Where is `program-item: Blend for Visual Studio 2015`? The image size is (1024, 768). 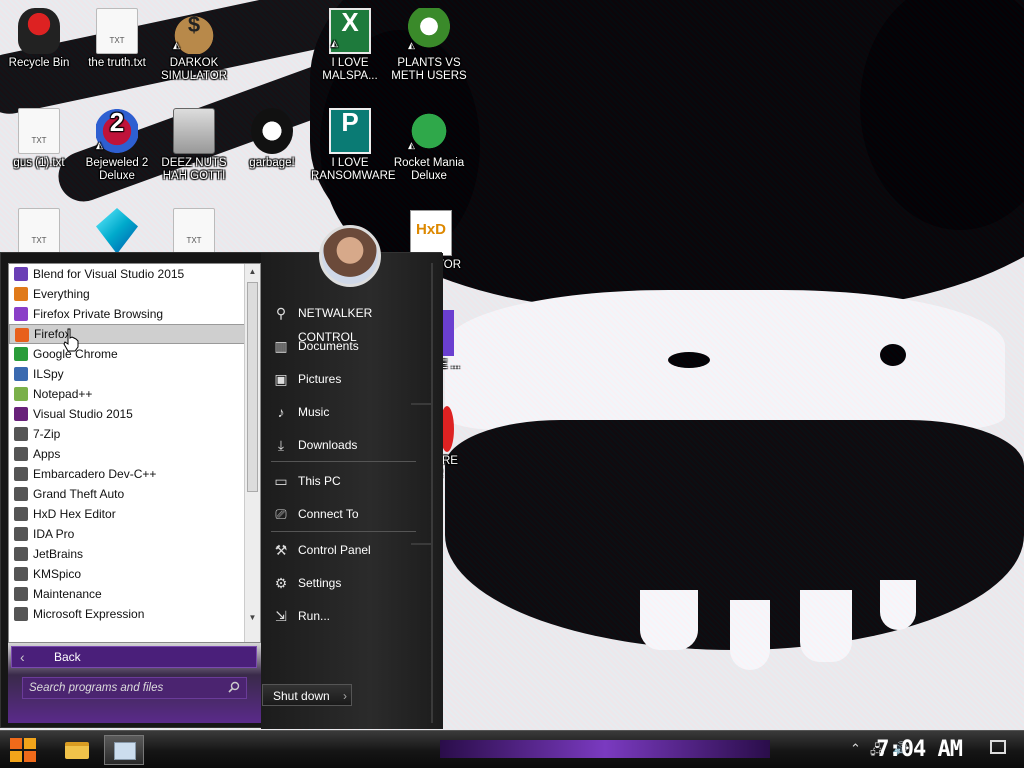
program-item: Blend for Visual Studio 2015 is located at coordinates (134, 274).